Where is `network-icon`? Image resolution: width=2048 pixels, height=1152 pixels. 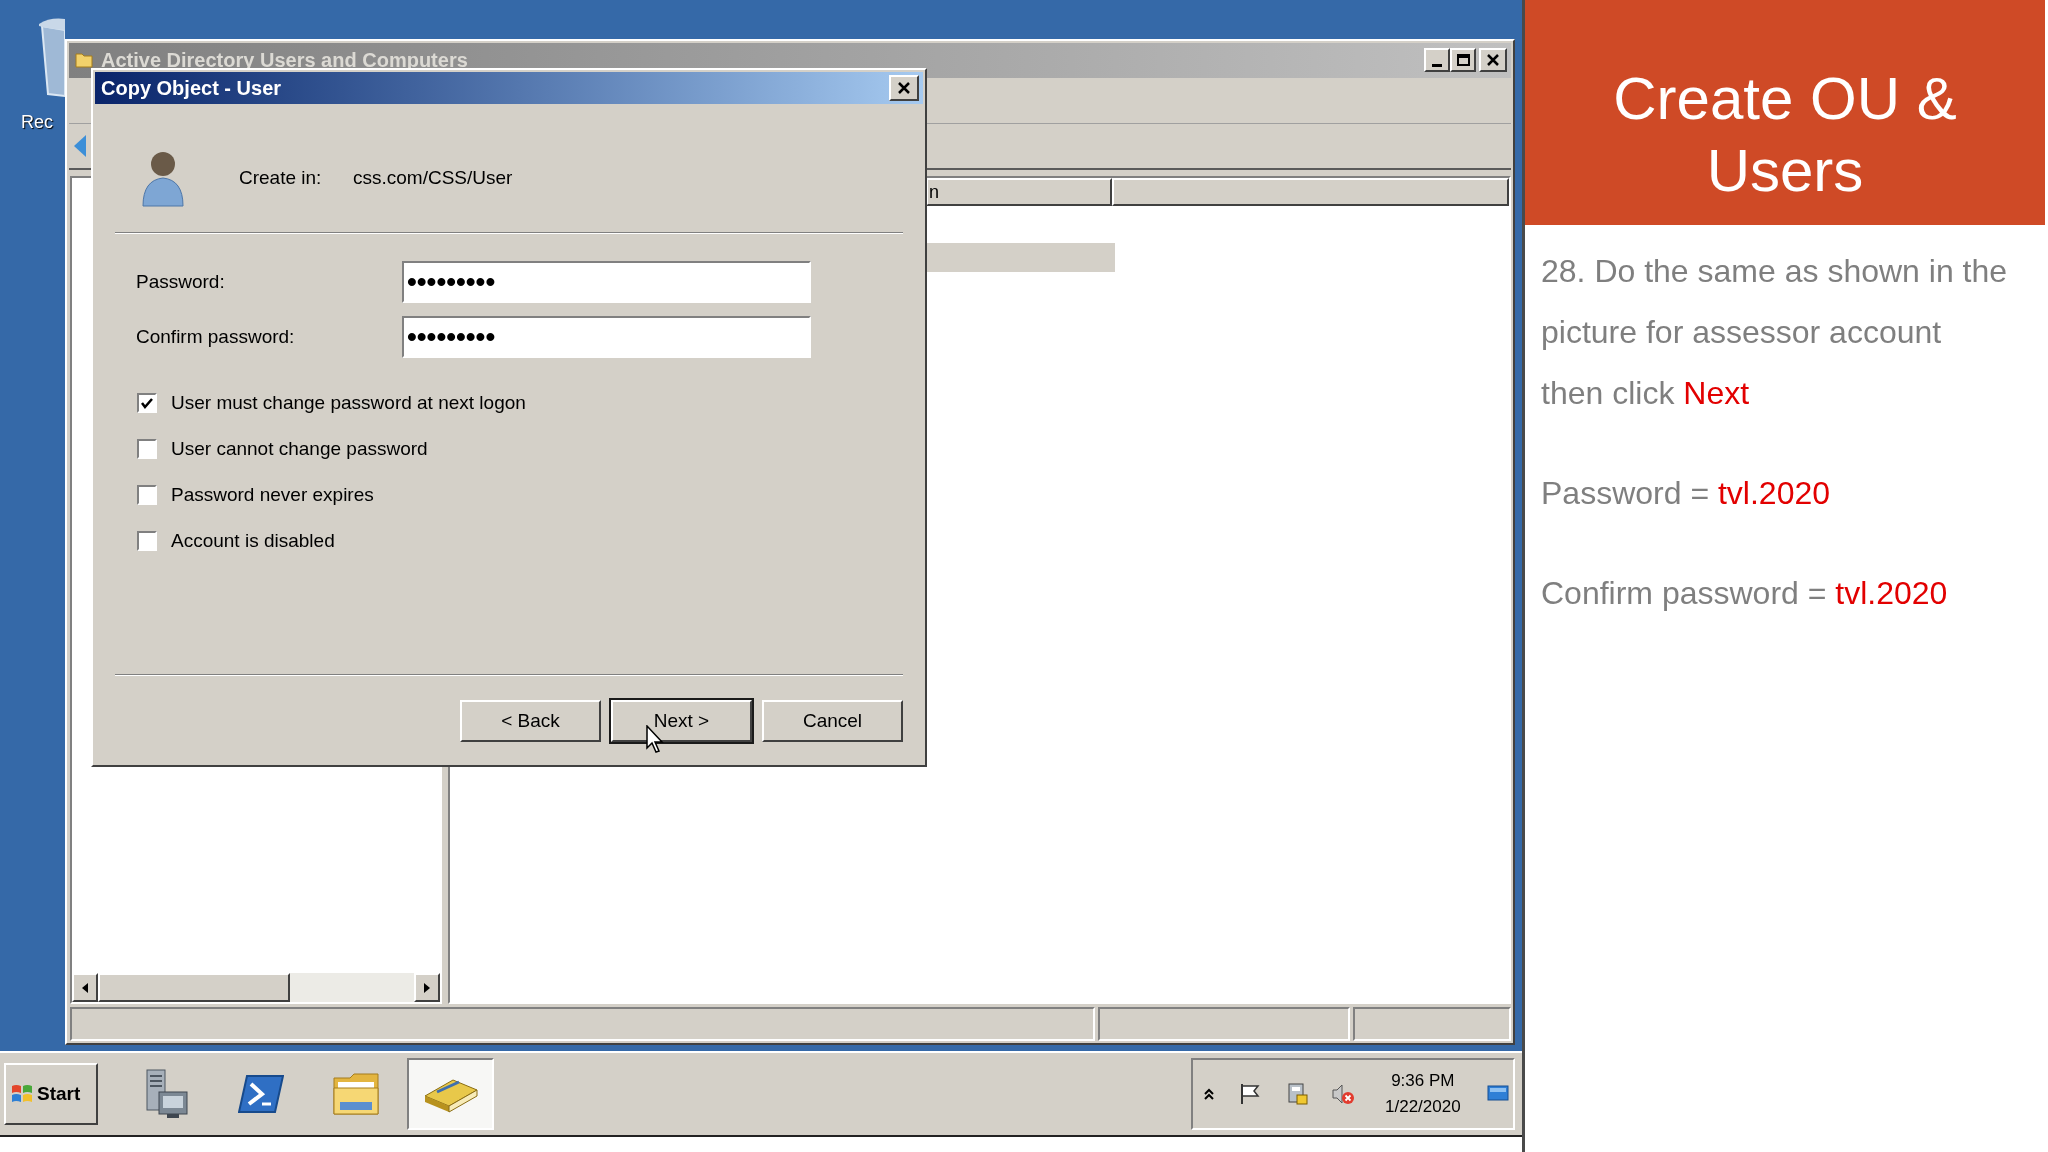
network-icon is located at coordinates (1297, 1094).